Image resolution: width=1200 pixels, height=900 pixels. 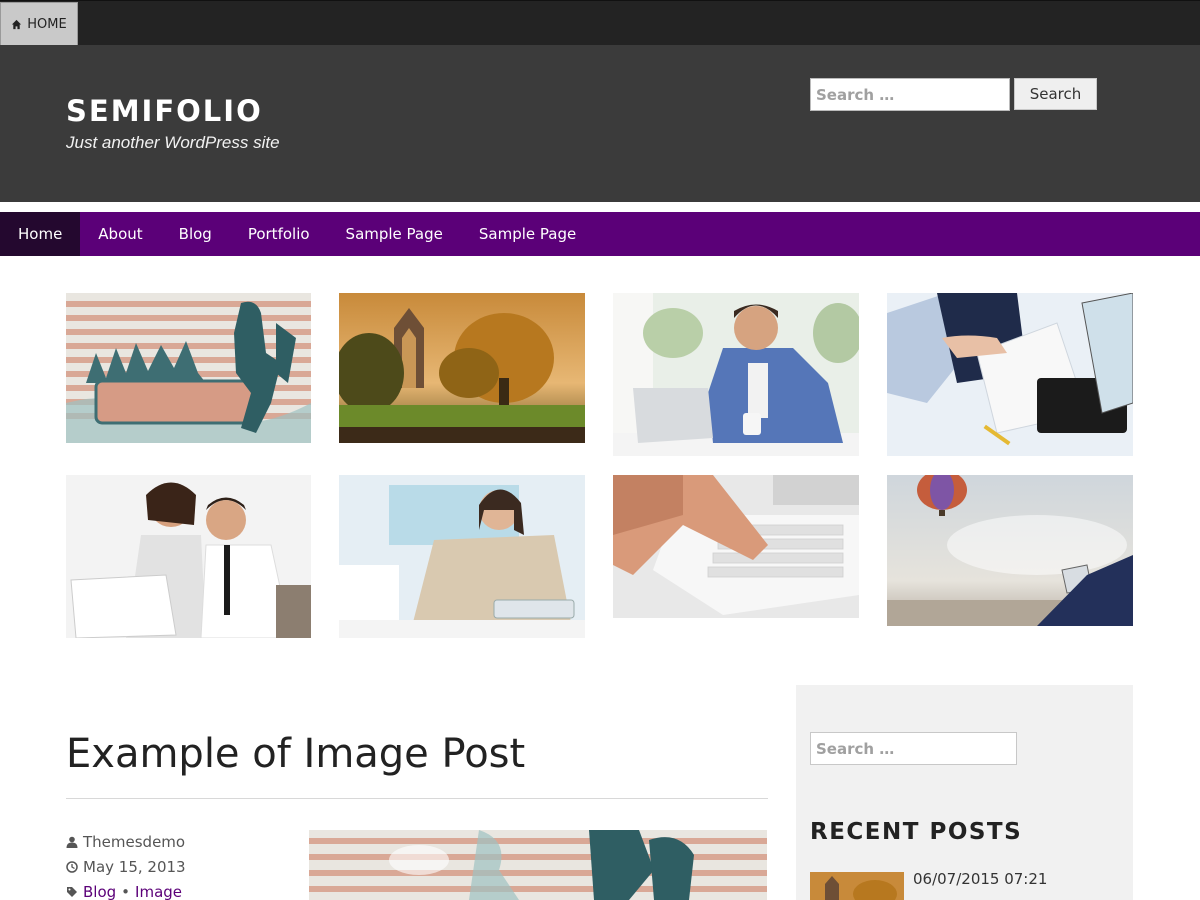 I want to click on clock-icon, so click(x=72, y=867).